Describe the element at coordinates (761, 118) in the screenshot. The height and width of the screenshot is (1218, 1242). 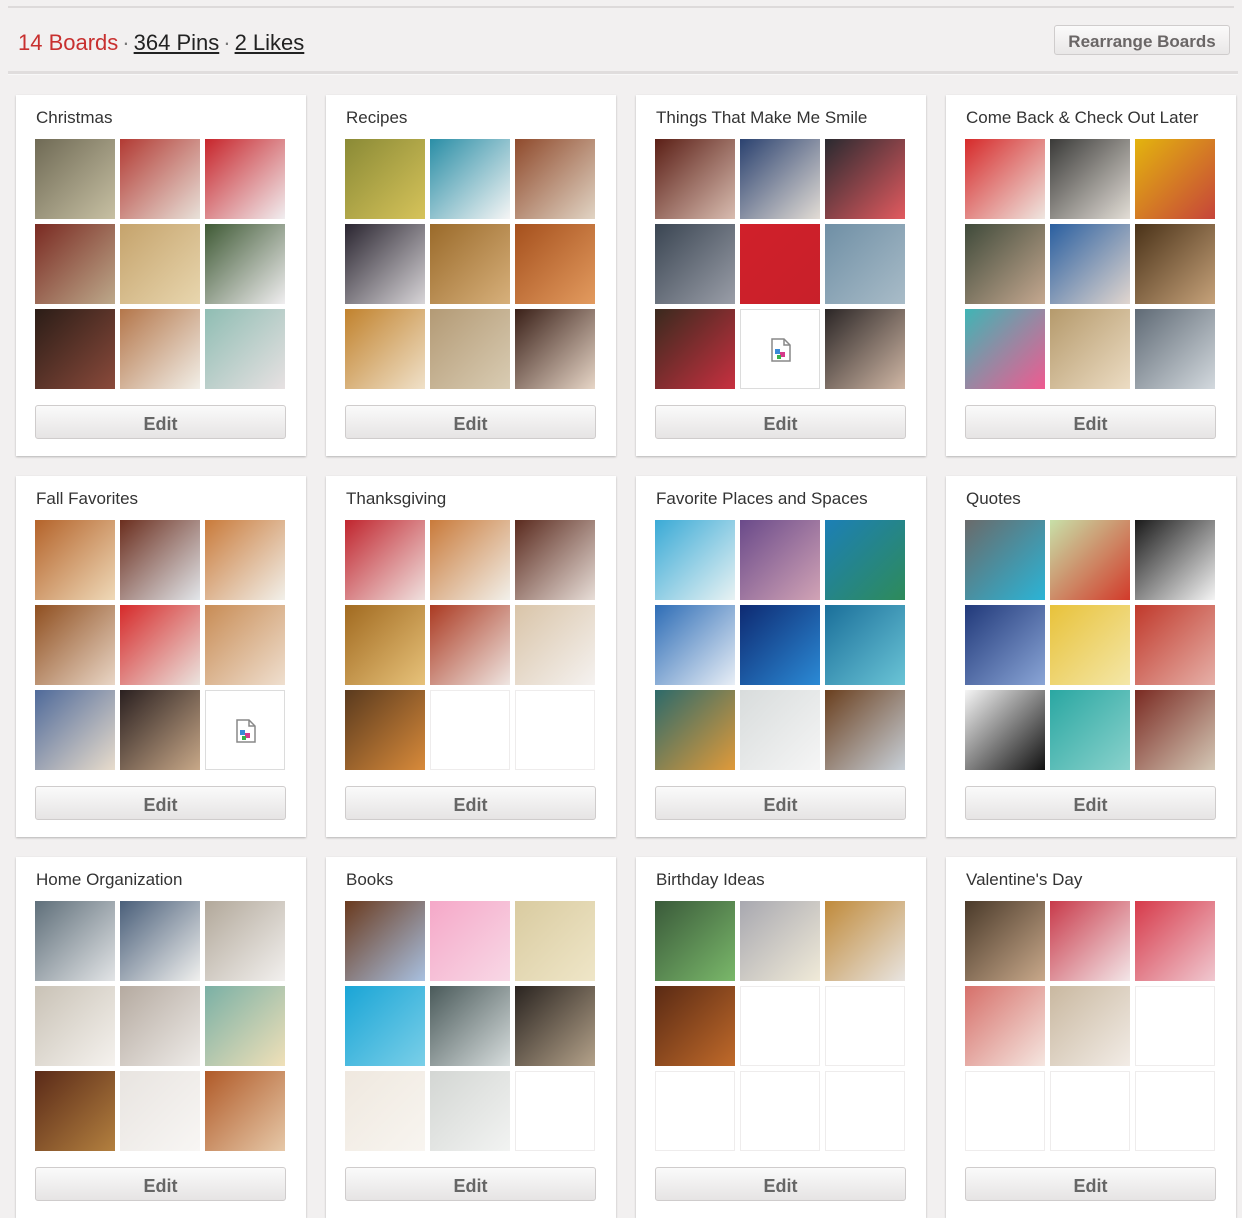
I see `board-title: Things That Make Me Smile` at that location.